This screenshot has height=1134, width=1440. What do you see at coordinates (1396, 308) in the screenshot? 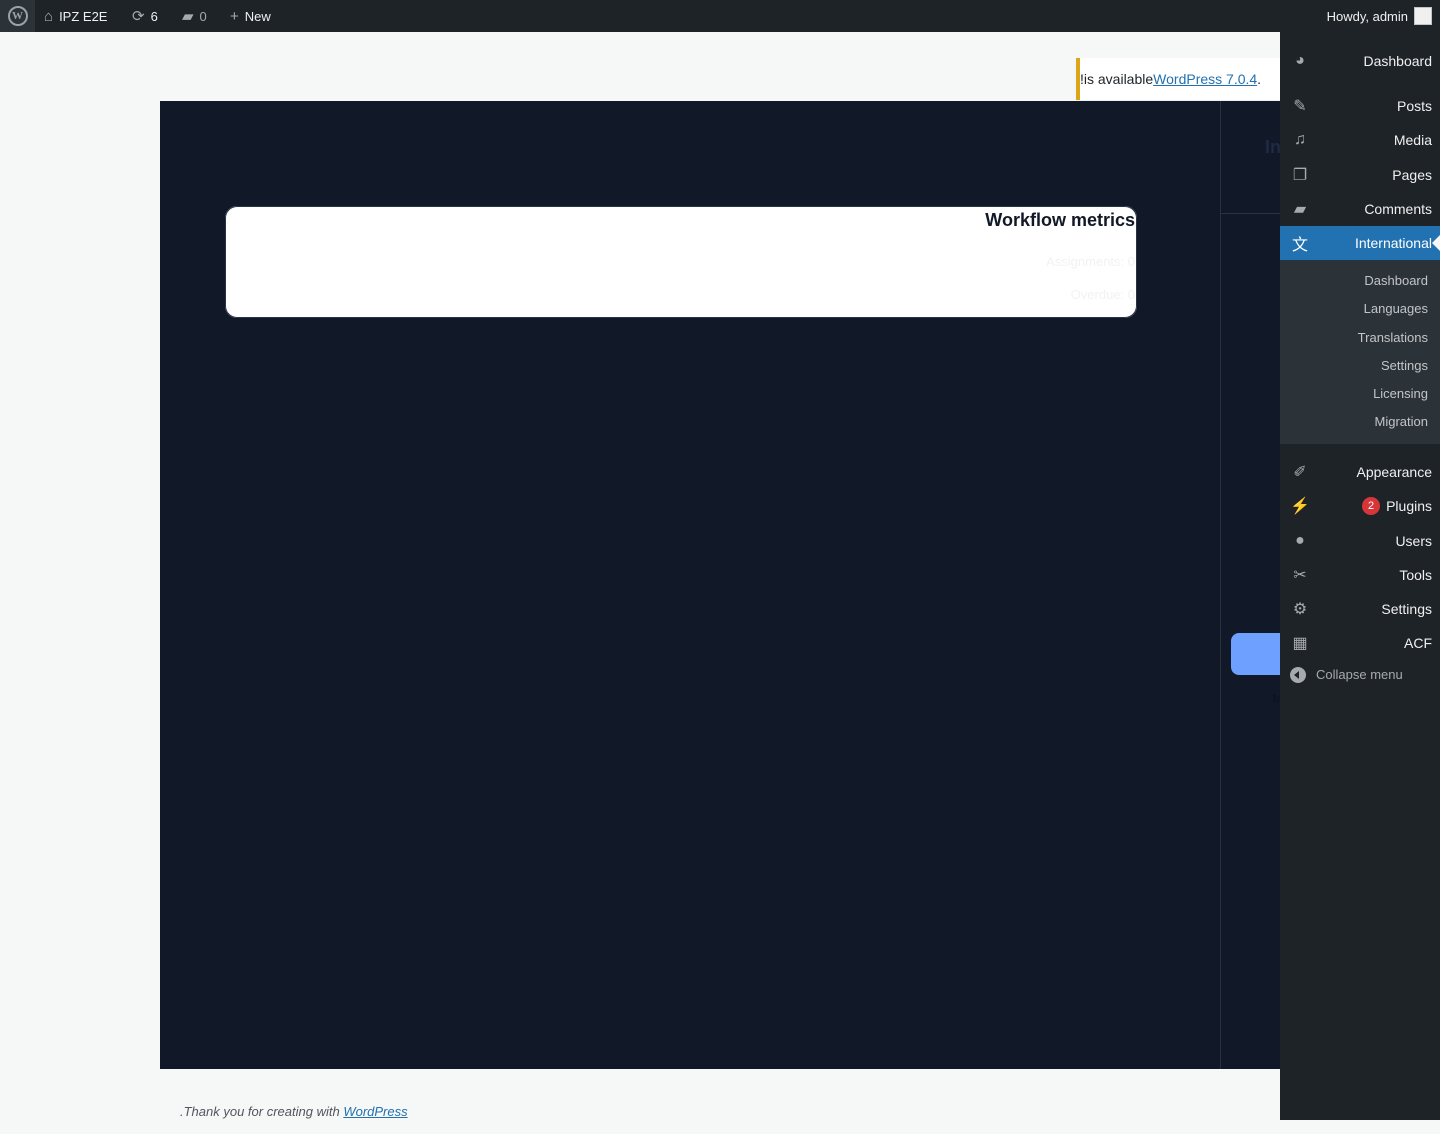
I see `submenu-languages: Languages` at bounding box center [1396, 308].